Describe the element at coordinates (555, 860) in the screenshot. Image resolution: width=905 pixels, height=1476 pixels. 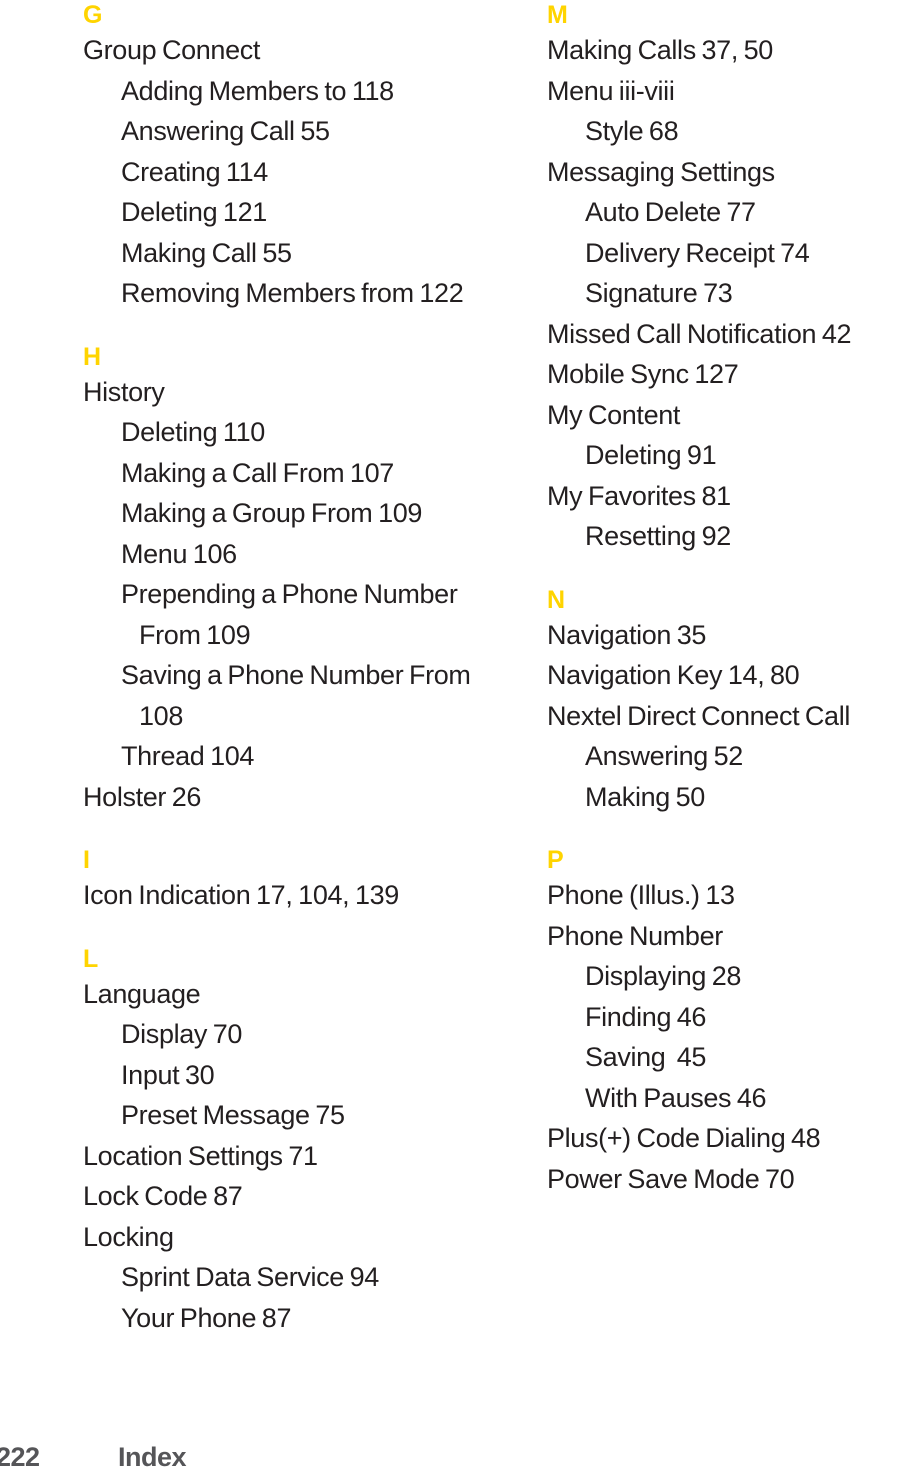
I see `section-letter-heading: P` at that location.